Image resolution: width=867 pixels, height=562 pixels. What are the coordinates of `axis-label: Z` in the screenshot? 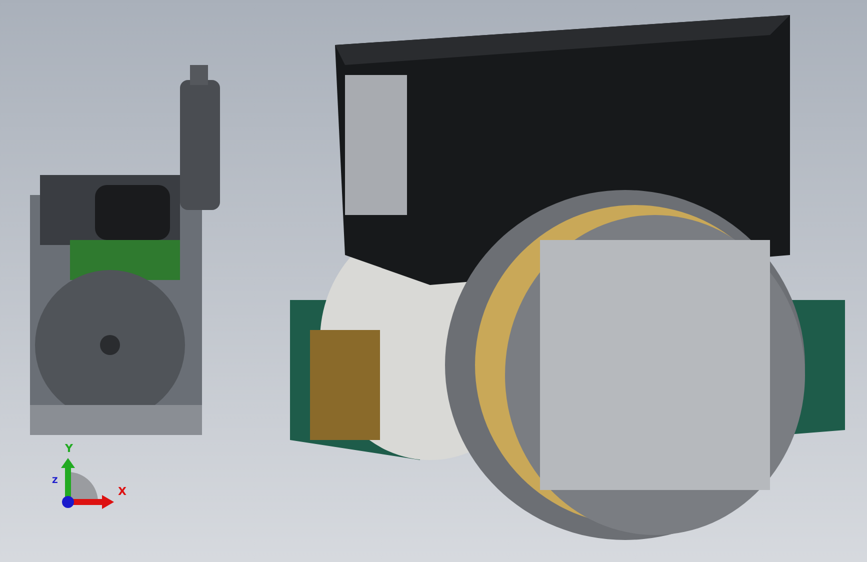 It's located at (55, 480).